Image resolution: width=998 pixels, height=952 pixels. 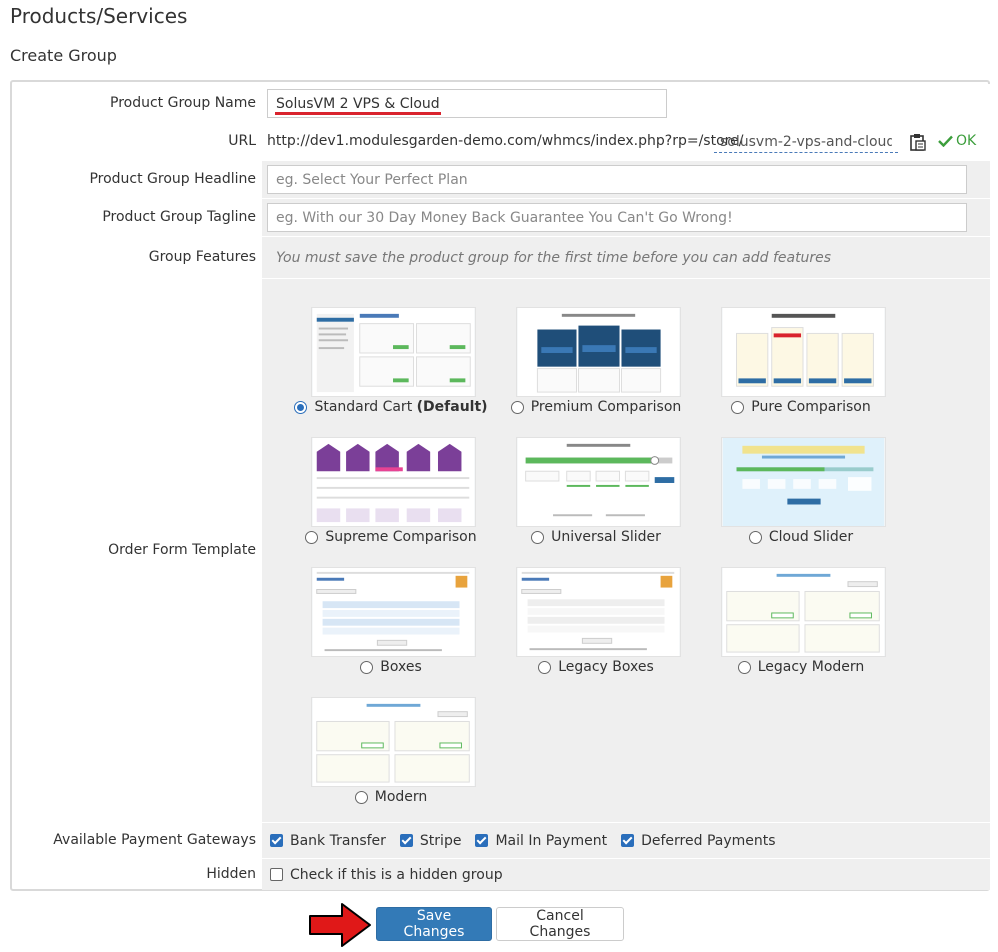 I want to click on template-name: Legacy Boxes, so click(x=606, y=667).